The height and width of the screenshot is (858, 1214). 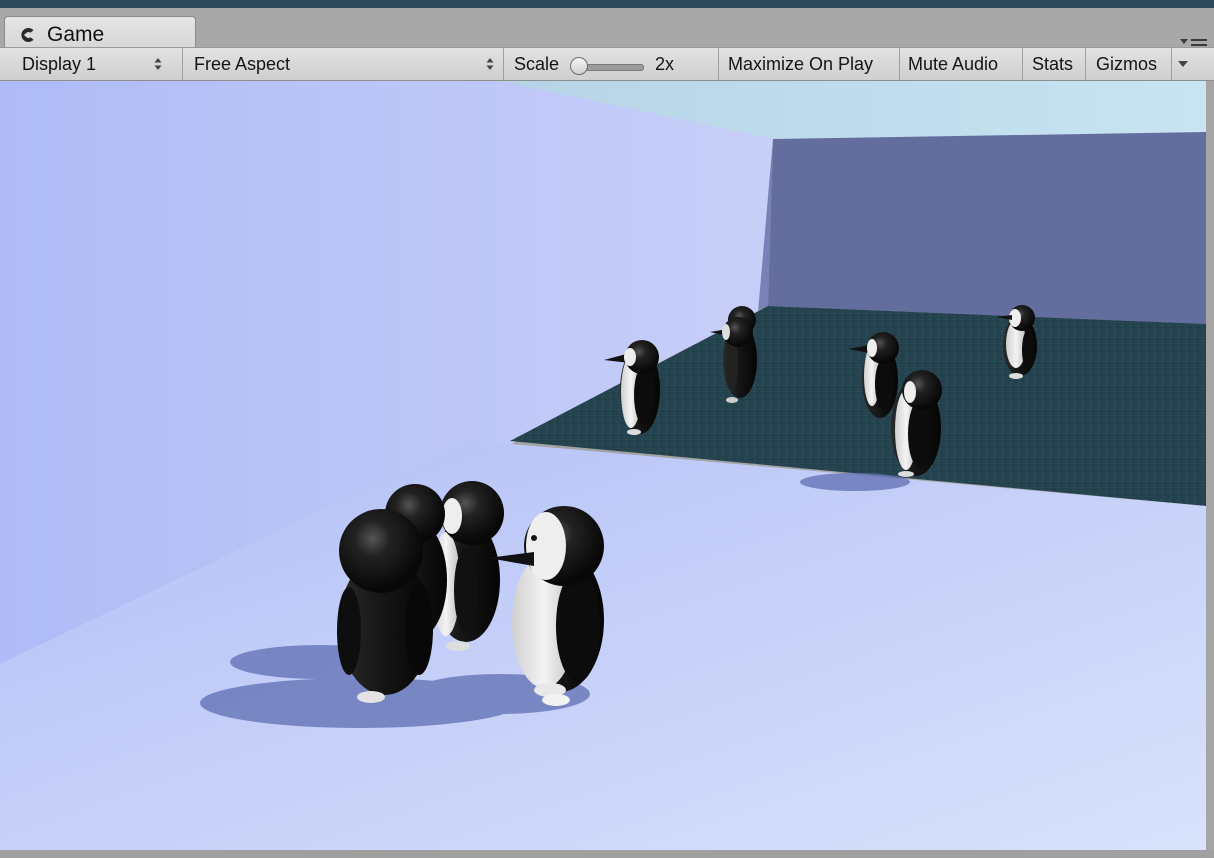 I want to click on dropdown-arrow-icon, so click(x=1183, y=64).